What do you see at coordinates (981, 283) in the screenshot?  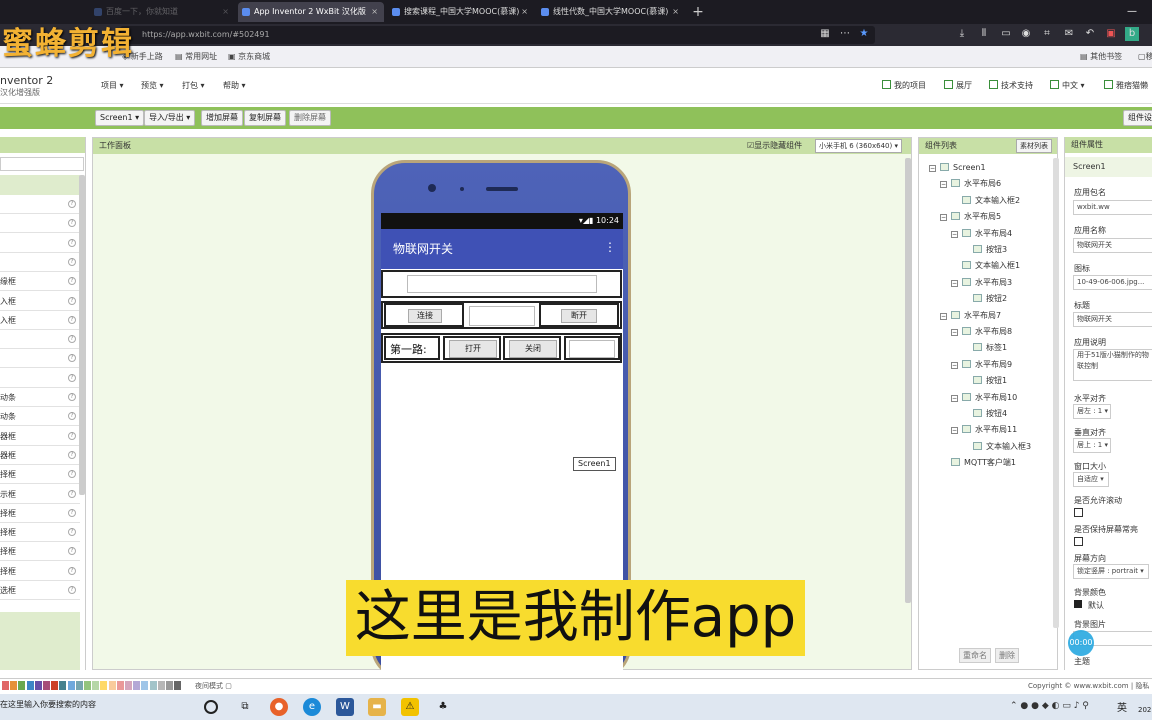 I see `tree-node: − 水平布局3` at bounding box center [981, 283].